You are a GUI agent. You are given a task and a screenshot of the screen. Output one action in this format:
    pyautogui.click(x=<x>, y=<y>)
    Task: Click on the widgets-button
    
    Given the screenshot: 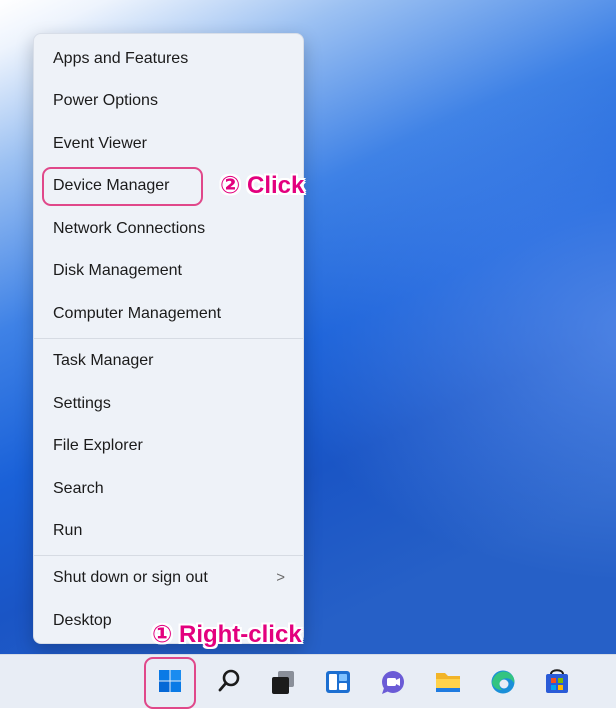 What is the action you would take?
    pyautogui.click(x=338, y=681)
    